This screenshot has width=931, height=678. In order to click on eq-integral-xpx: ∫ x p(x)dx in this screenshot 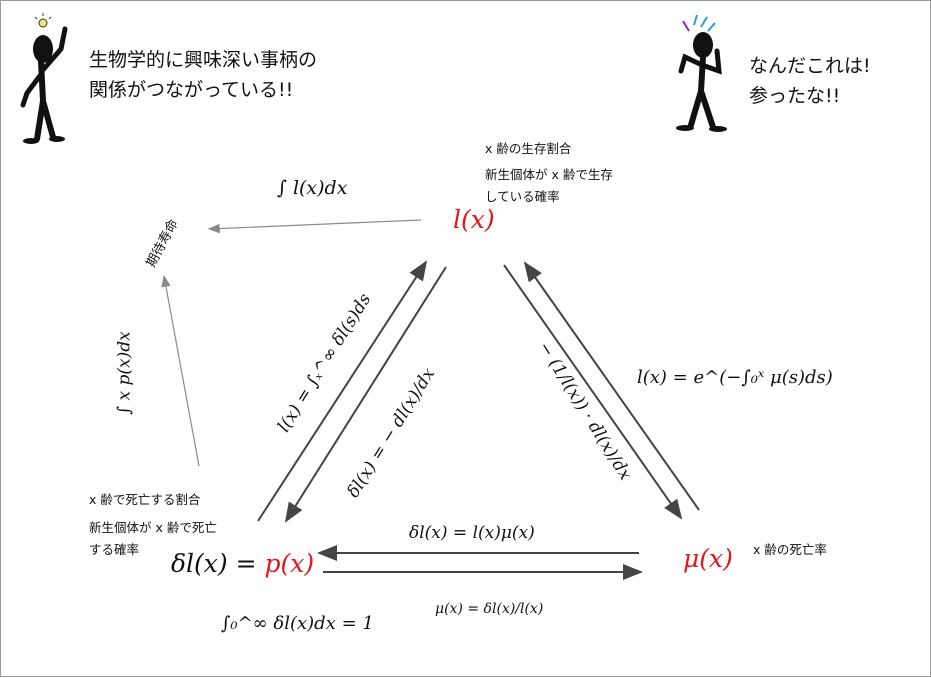, I will do `click(124, 373)`.